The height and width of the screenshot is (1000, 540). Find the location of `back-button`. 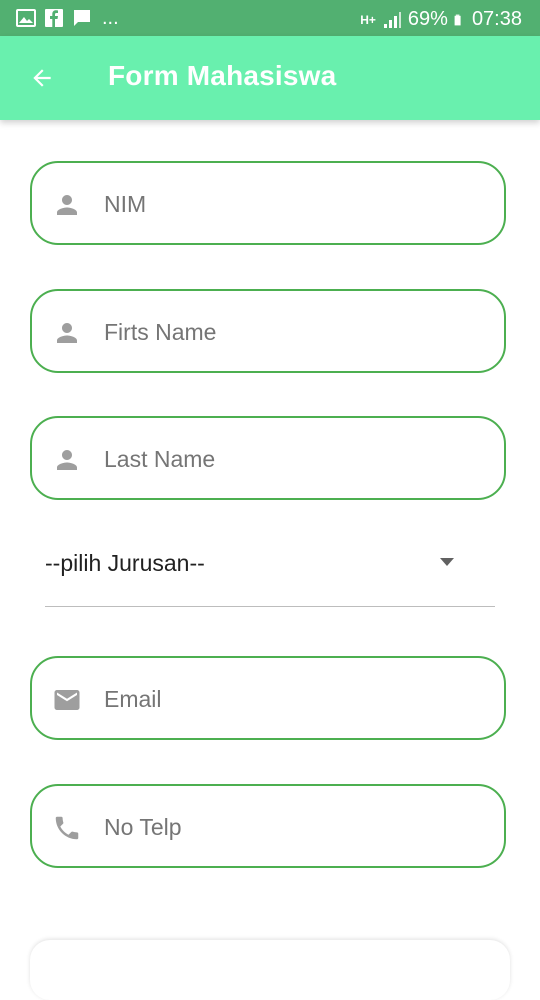

back-button is located at coordinates (42, 78).